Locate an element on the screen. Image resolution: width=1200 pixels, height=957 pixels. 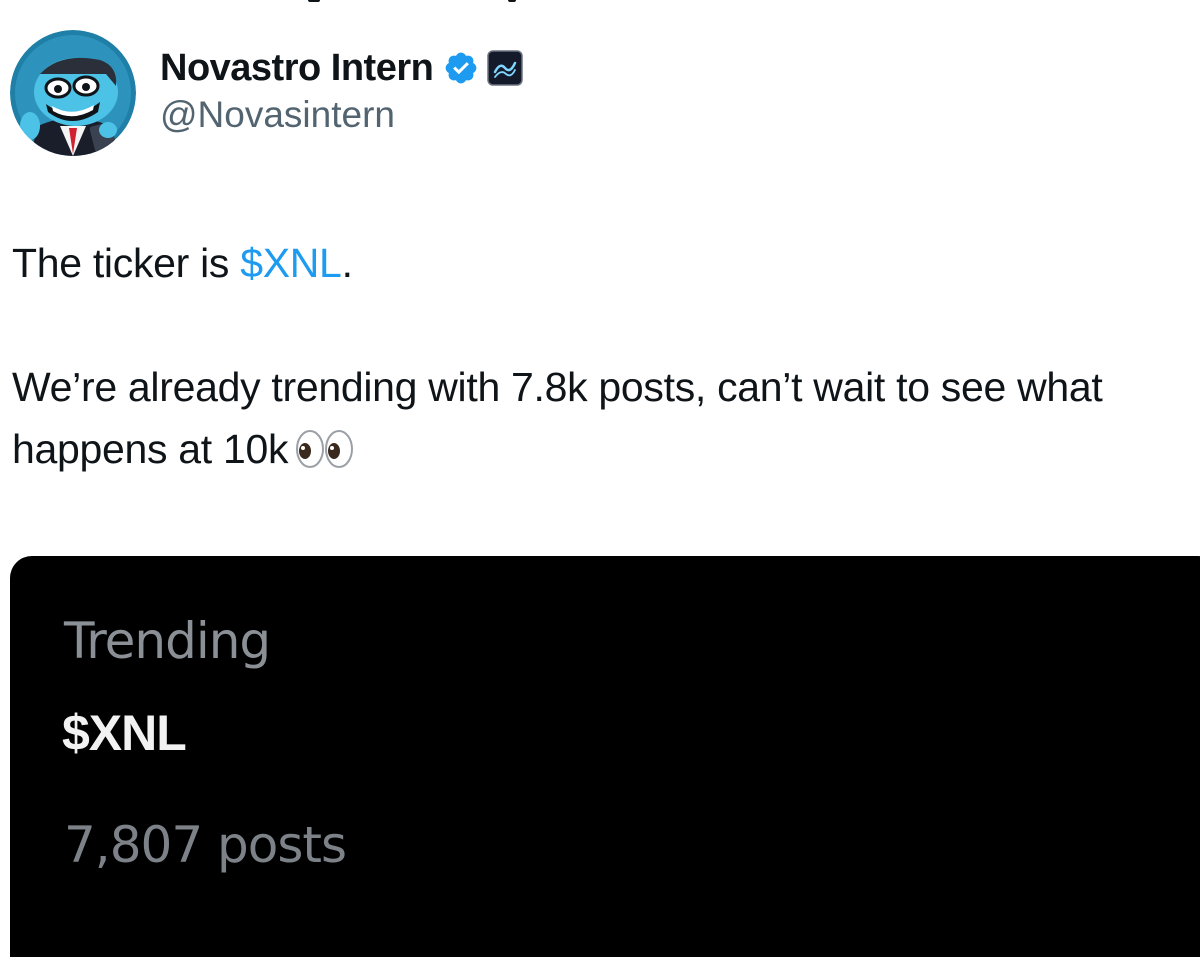
novastro-logo-icon is located at coordinates (505, 68).